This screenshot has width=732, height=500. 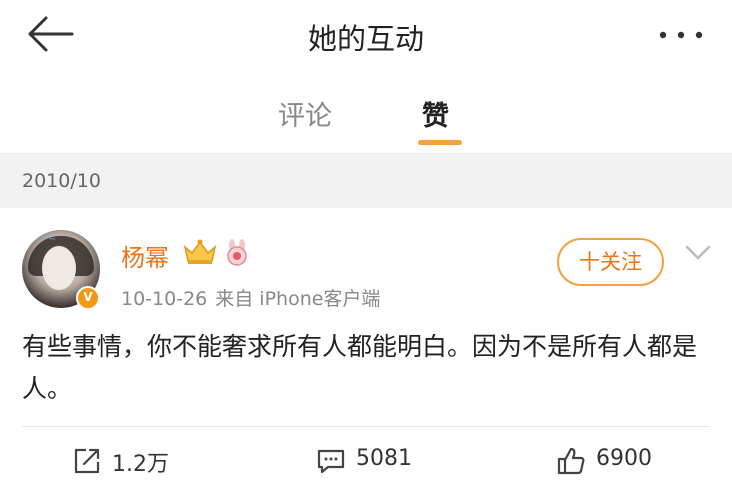 I want to click on comment-button: 5081, so click(x=376, y=461).